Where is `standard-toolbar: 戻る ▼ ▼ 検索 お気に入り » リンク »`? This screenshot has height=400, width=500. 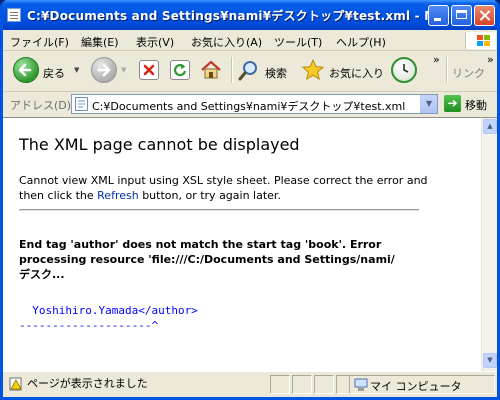
standard-toolbar: 戻る ▼ ▼ 検索 お気に入り » リンク » is located at coordinates (250, 71).